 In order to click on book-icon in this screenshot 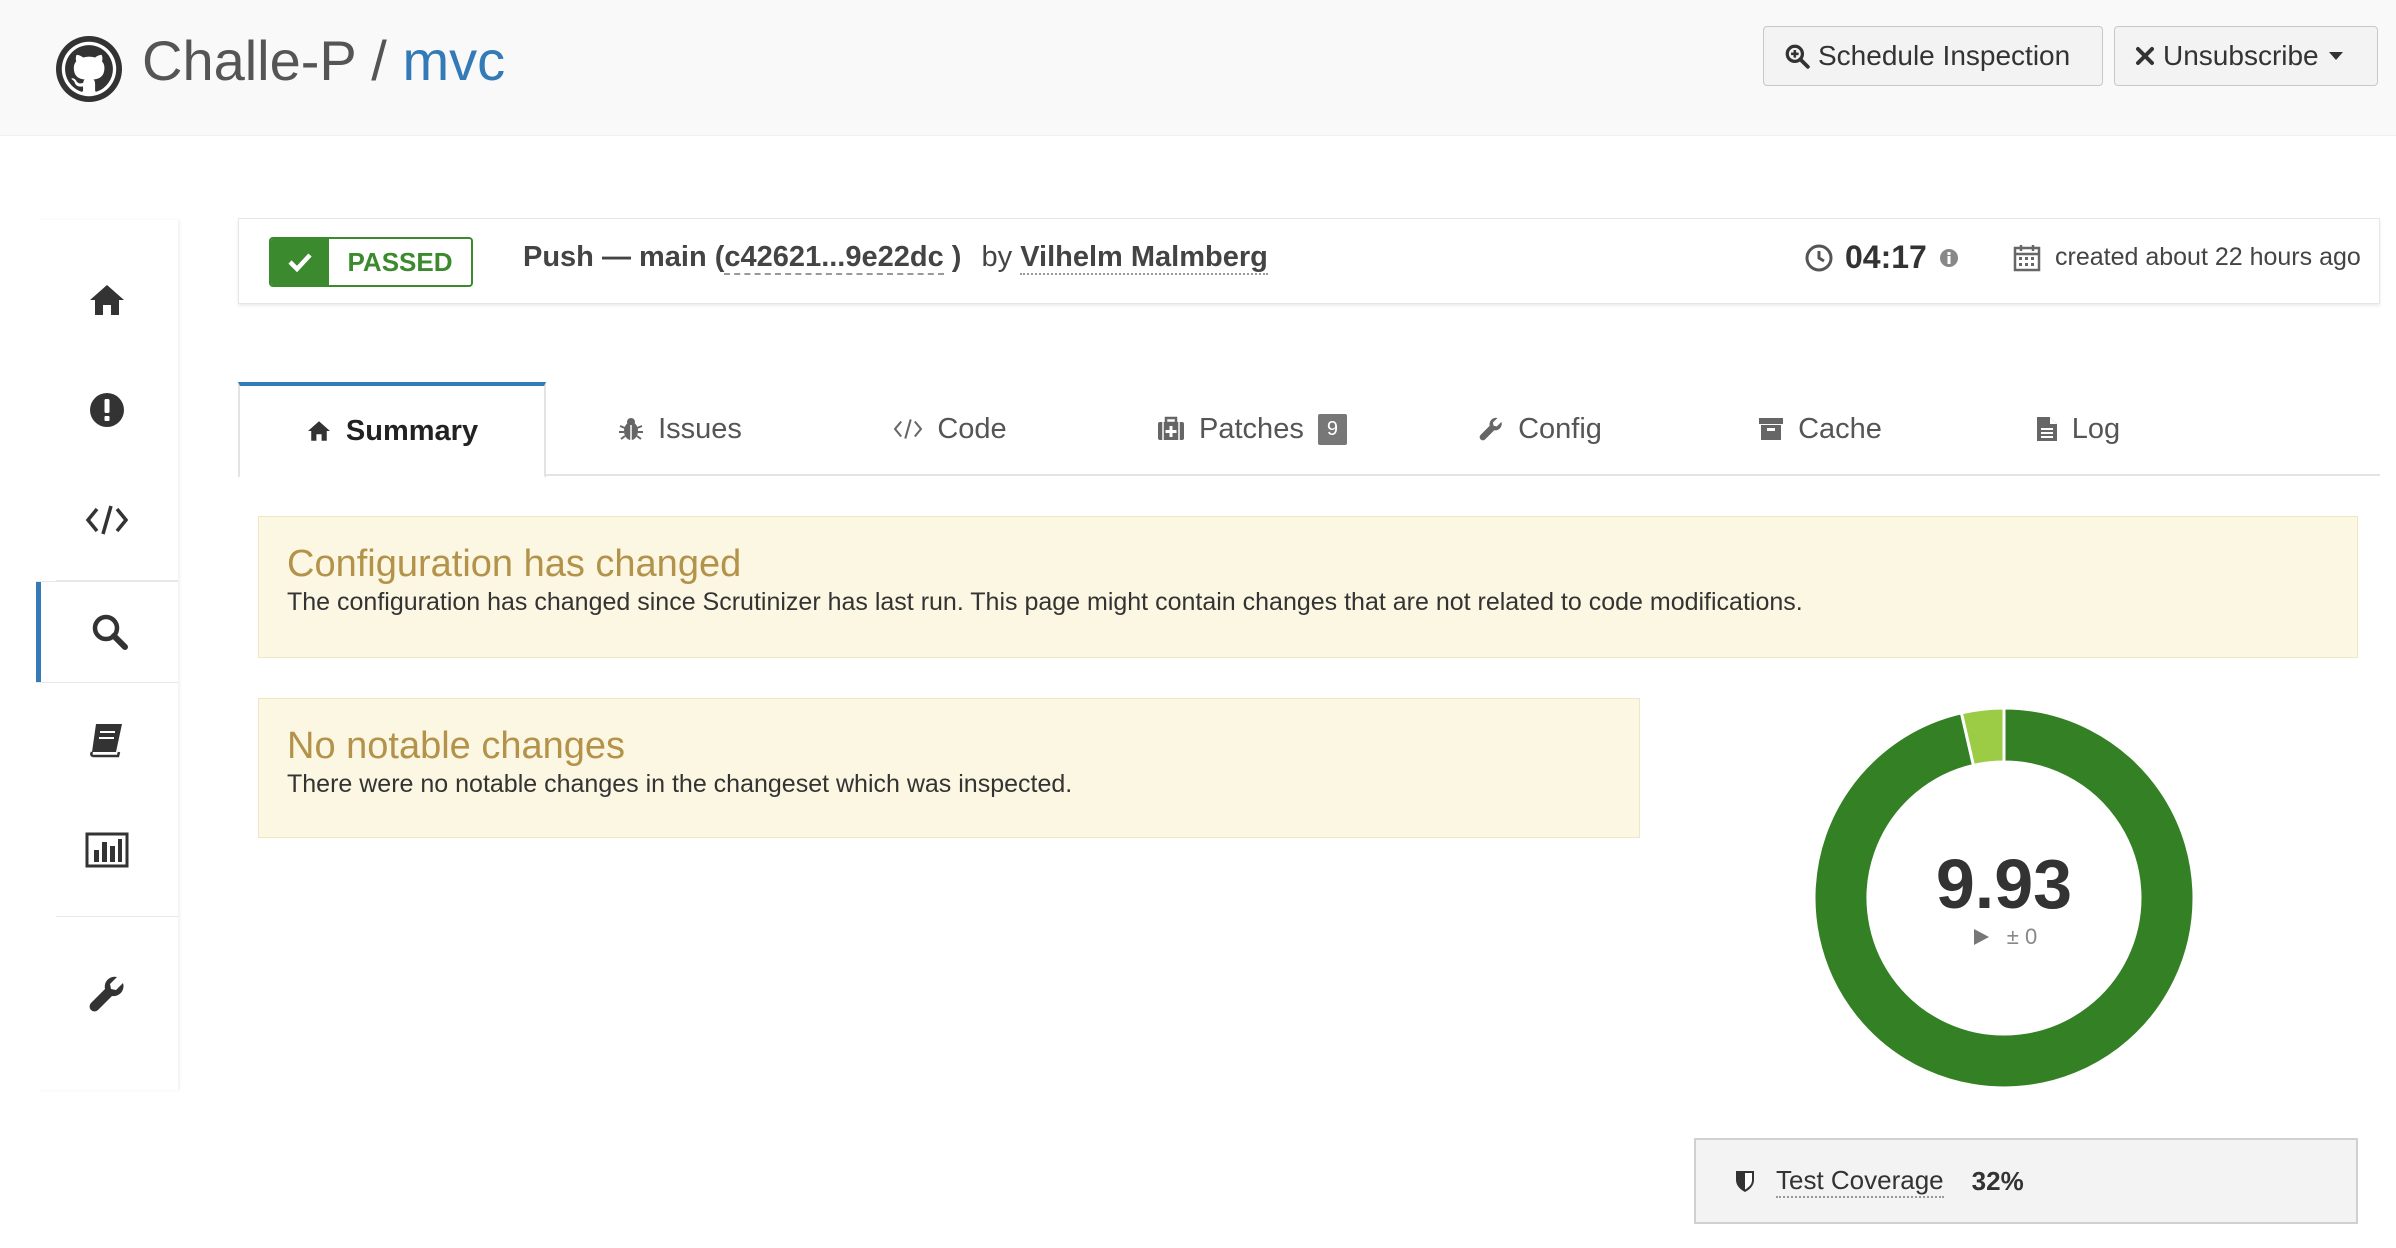, I will do `click(106, 741)`.